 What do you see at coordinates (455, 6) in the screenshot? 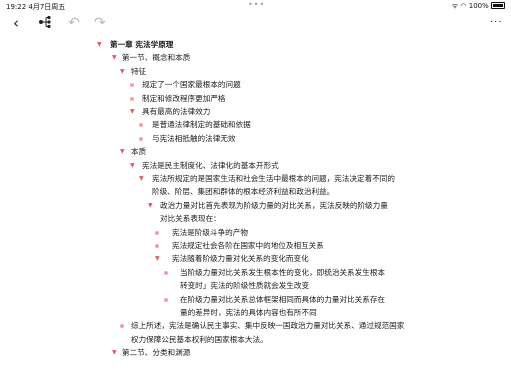
I see `signal-icon: ᯤ` at bounding box center [455, 6].